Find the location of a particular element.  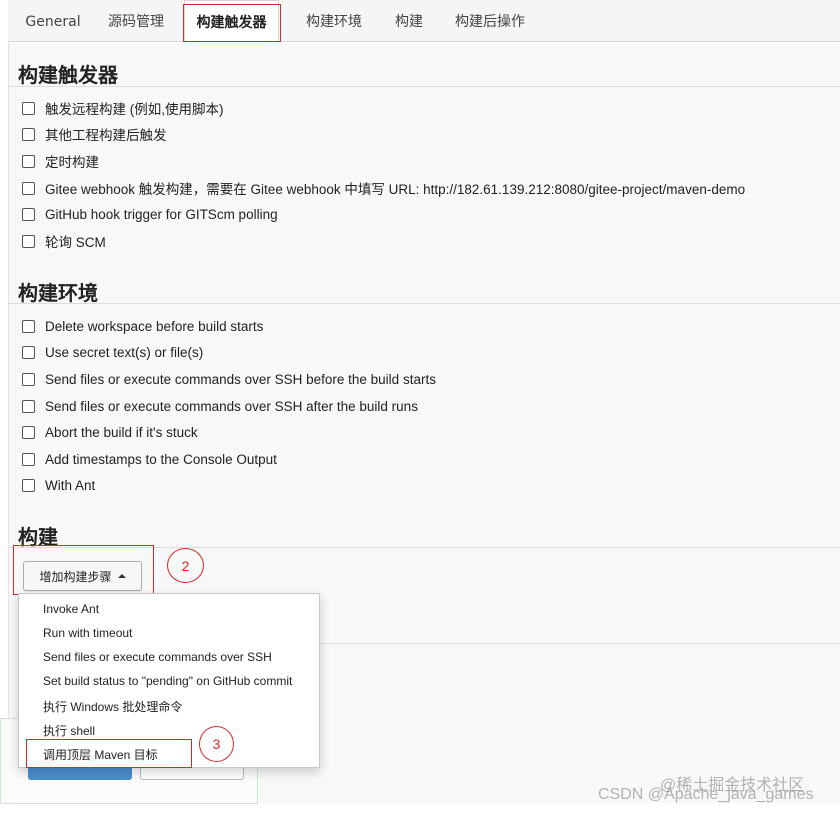

option-github-hook: GitHub hook trigger for GITScm polling is located at coordinates (150, 214).